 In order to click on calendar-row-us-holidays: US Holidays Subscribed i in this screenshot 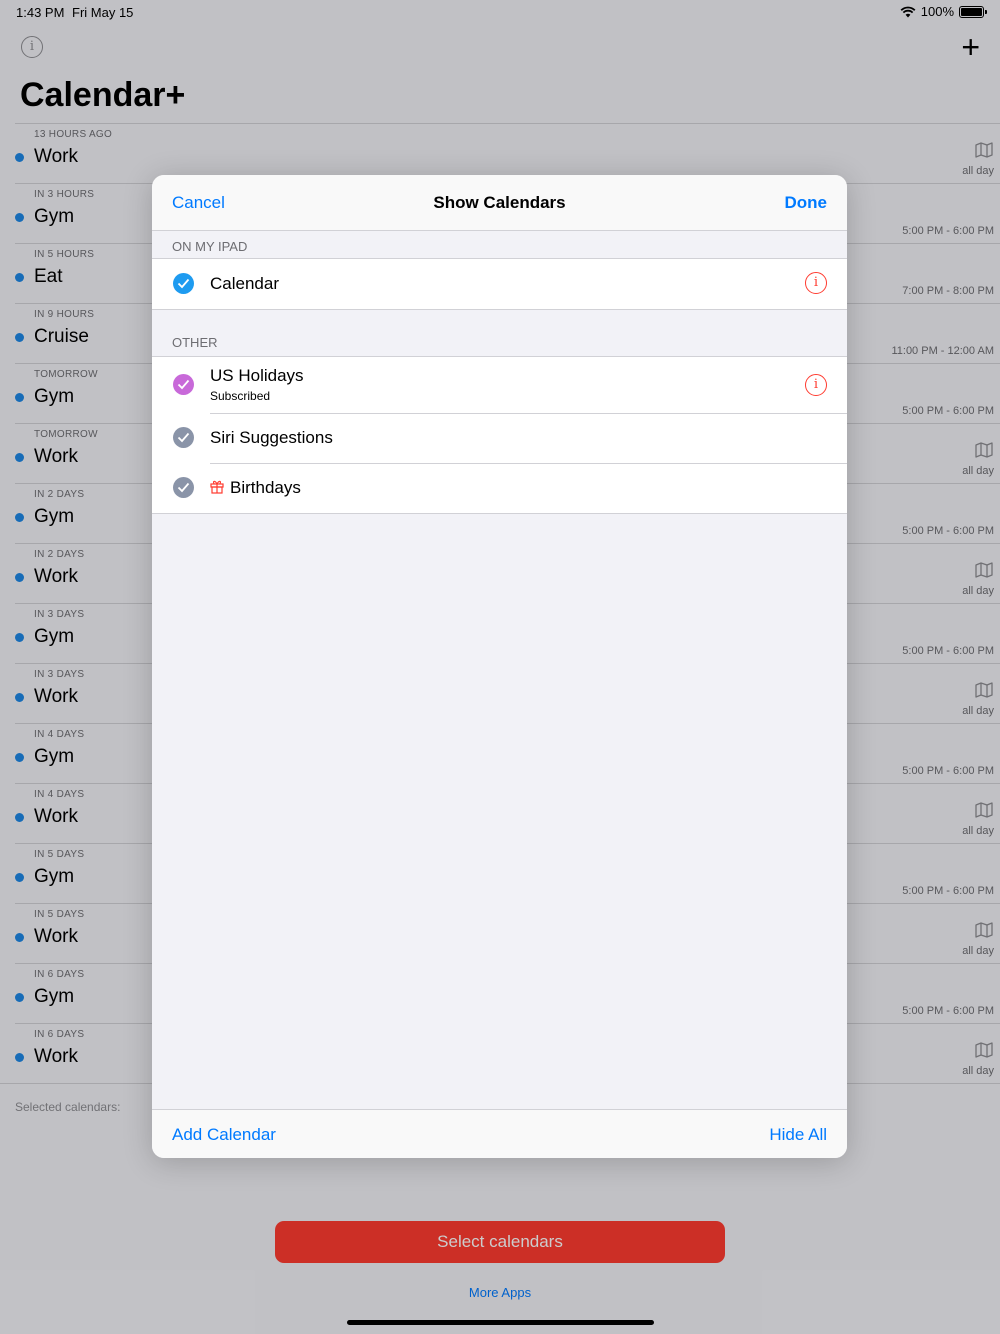, I will do `click(499, 385)`.